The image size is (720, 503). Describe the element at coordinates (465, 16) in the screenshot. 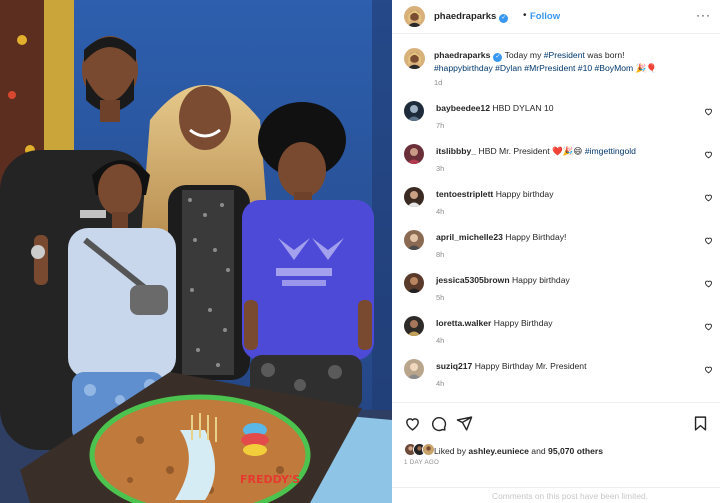

I see `author-username-text: phaedraparks` at that location.